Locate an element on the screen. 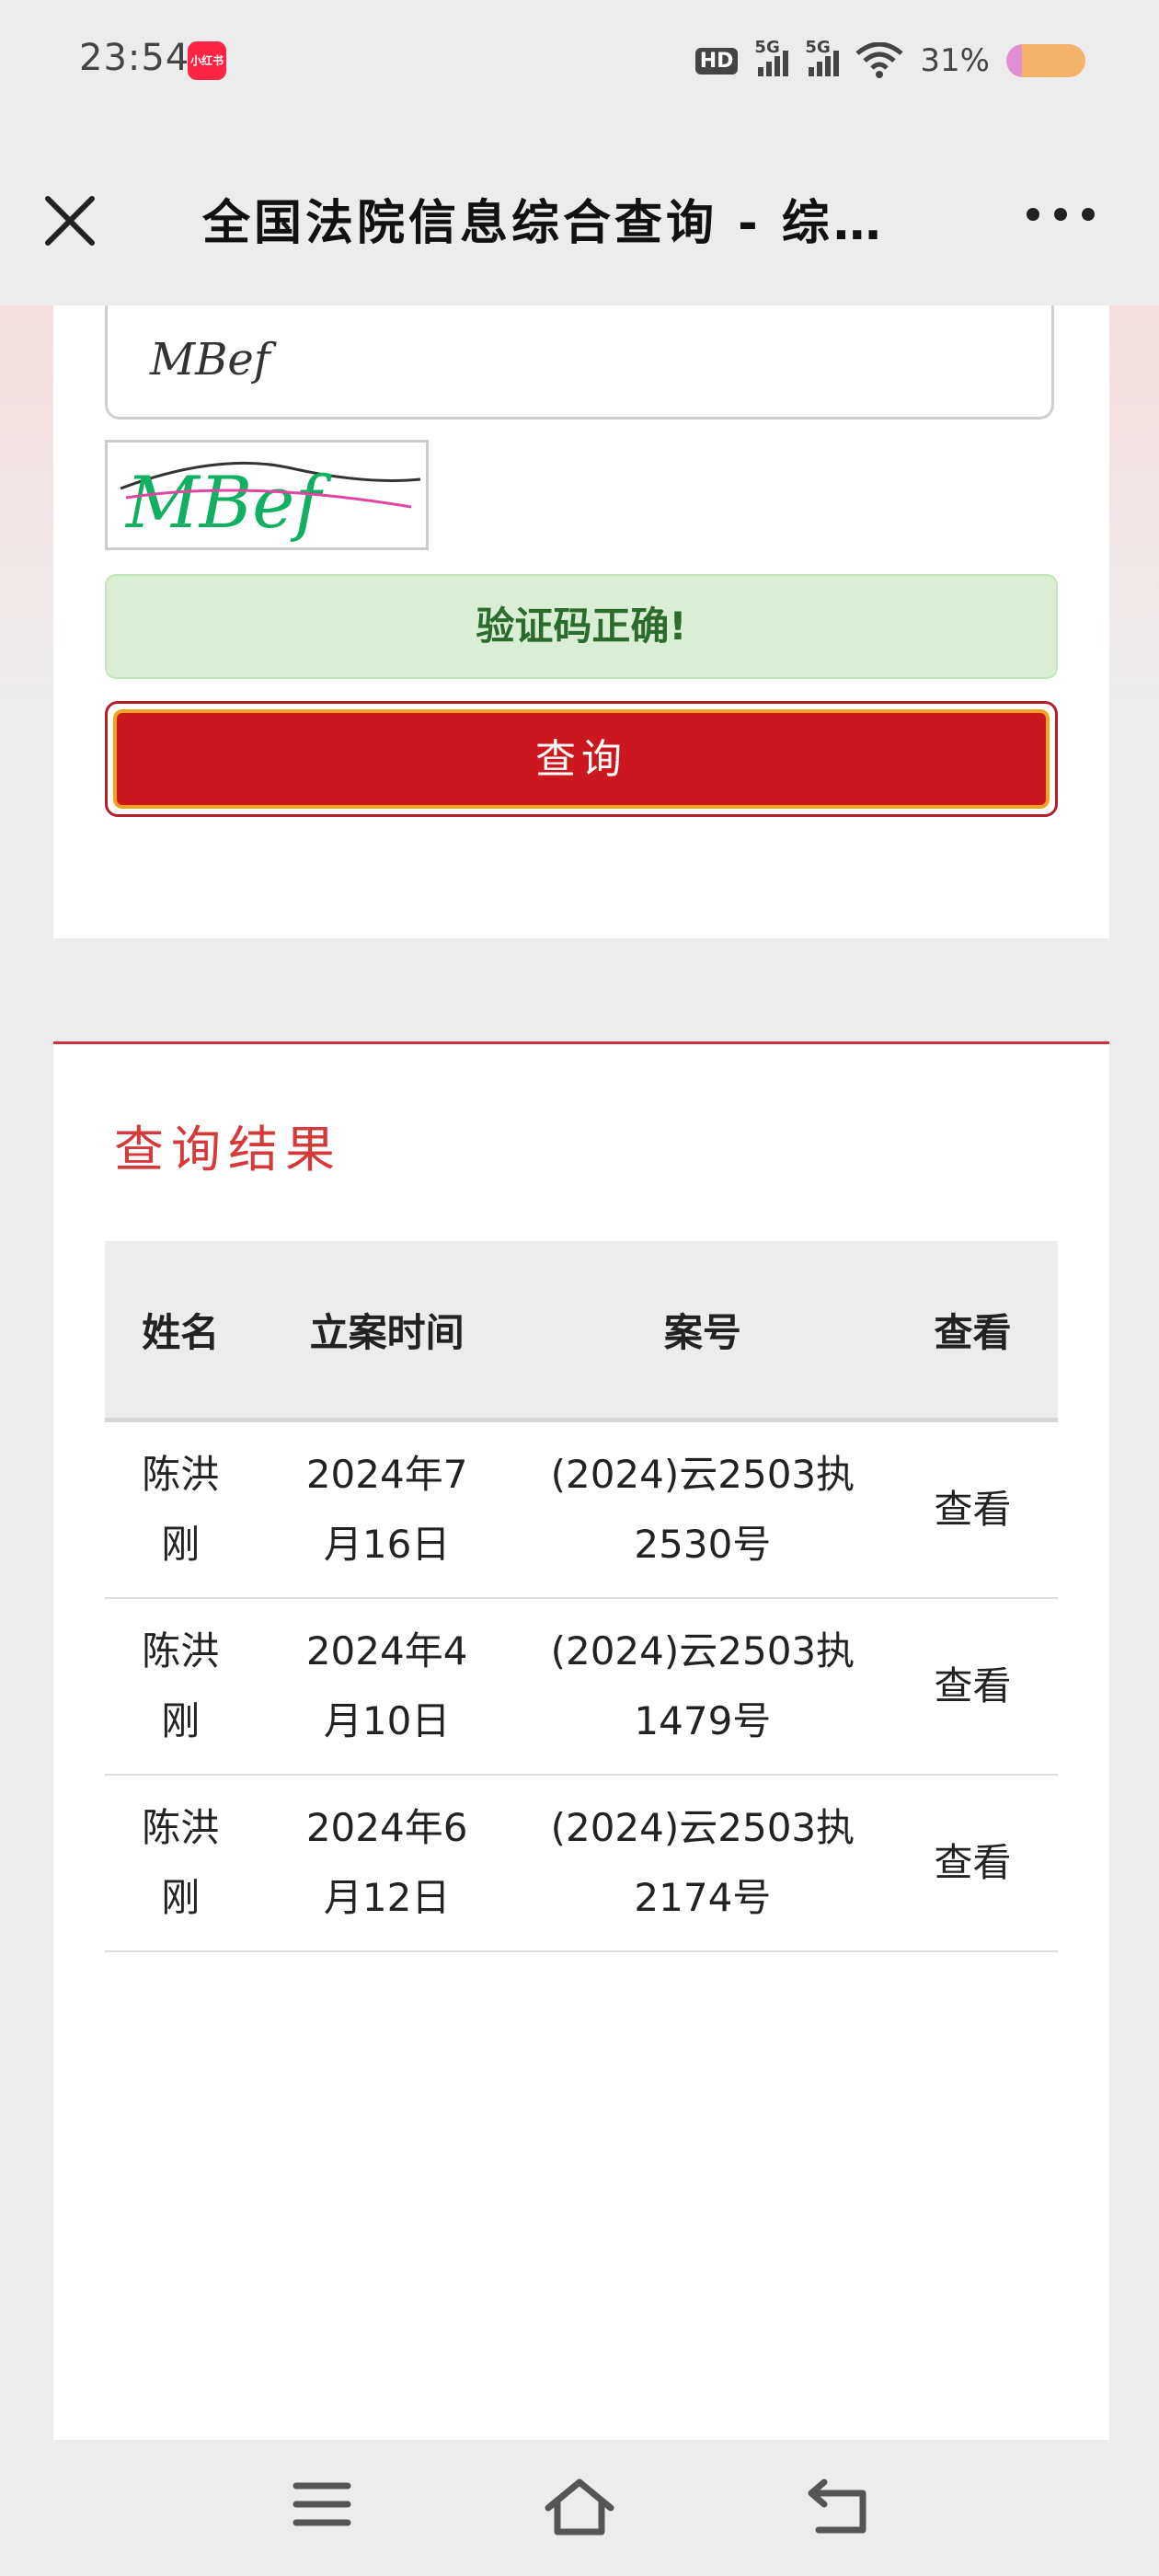 This screenshot has height=2576, width=1159. back-icon is located at coordinates (838, 2506).